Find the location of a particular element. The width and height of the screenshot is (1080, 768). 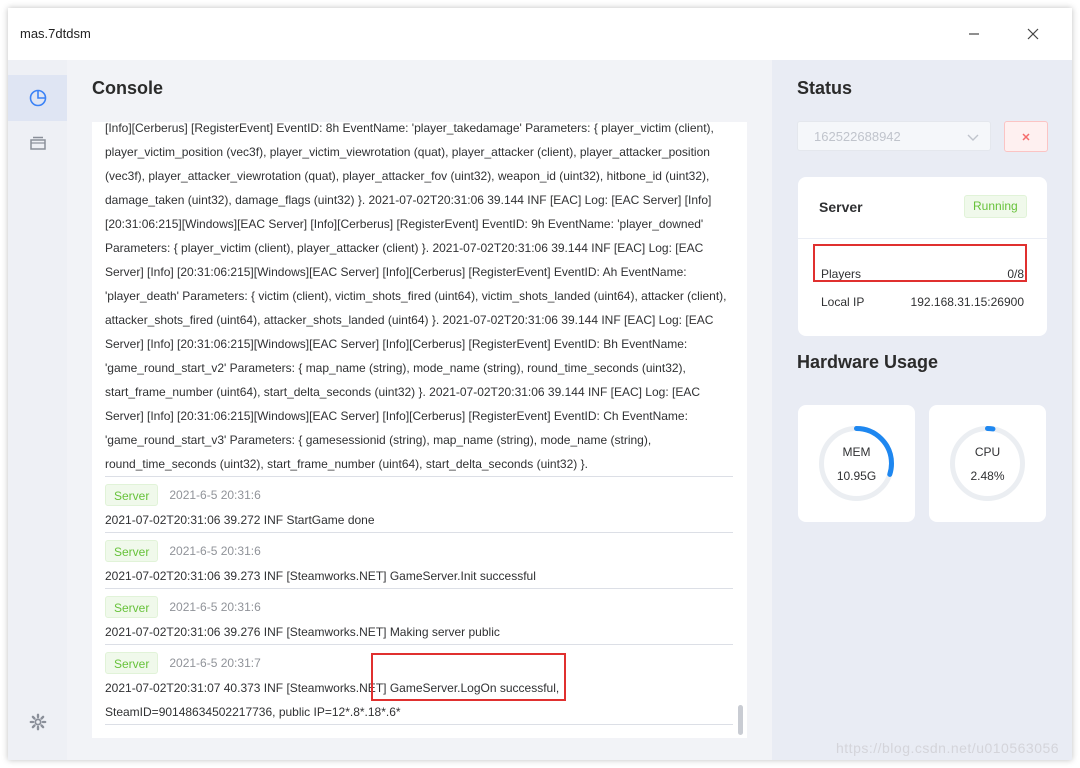

minimize-button is located at coordinates (974, 34).